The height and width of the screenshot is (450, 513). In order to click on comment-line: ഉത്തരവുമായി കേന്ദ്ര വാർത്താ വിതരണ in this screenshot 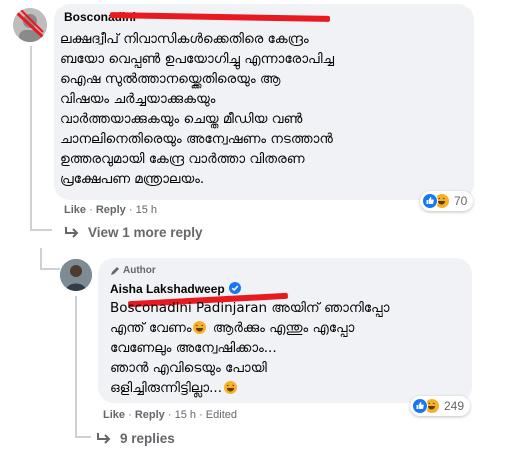, I will do `click(182, 159)`.